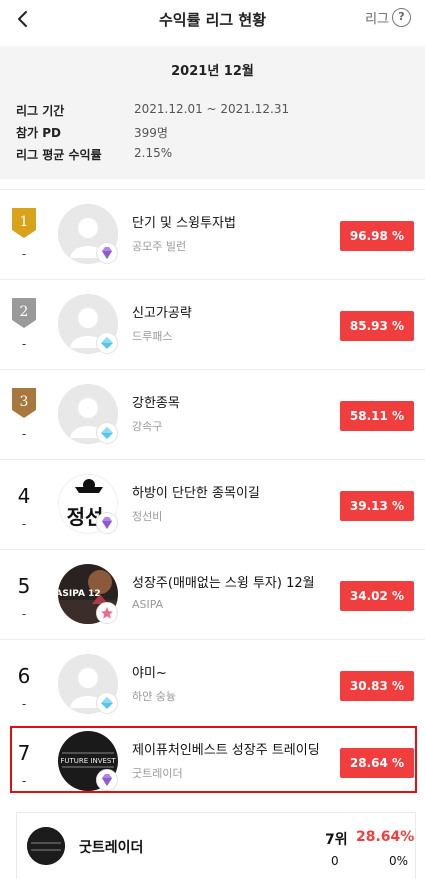 Image resolution: width=425 pixels, height=879 pixels. Describe the element at coordinates (336, 840) in the screenshot. I see `my-rank: 7위` at that location.